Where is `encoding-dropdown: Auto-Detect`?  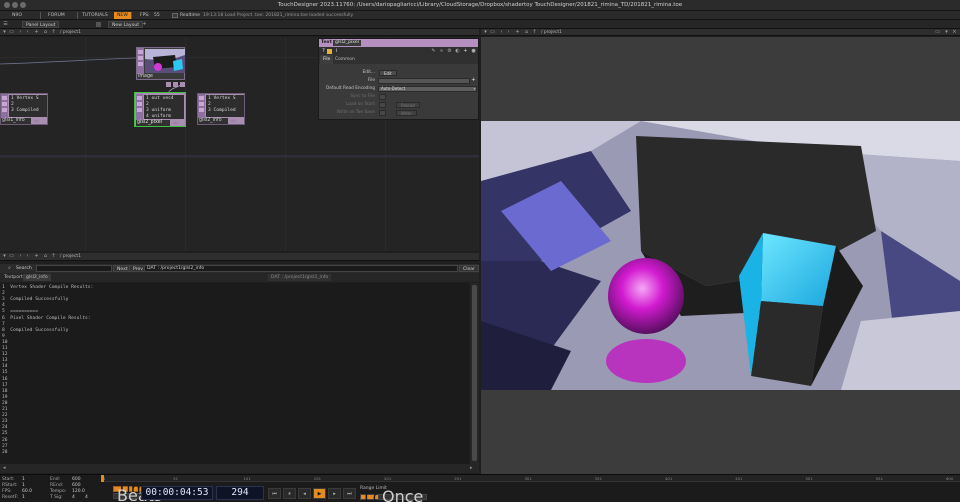
encoding-dropdown: Auto-Detect is located at coordinates (427, 89).